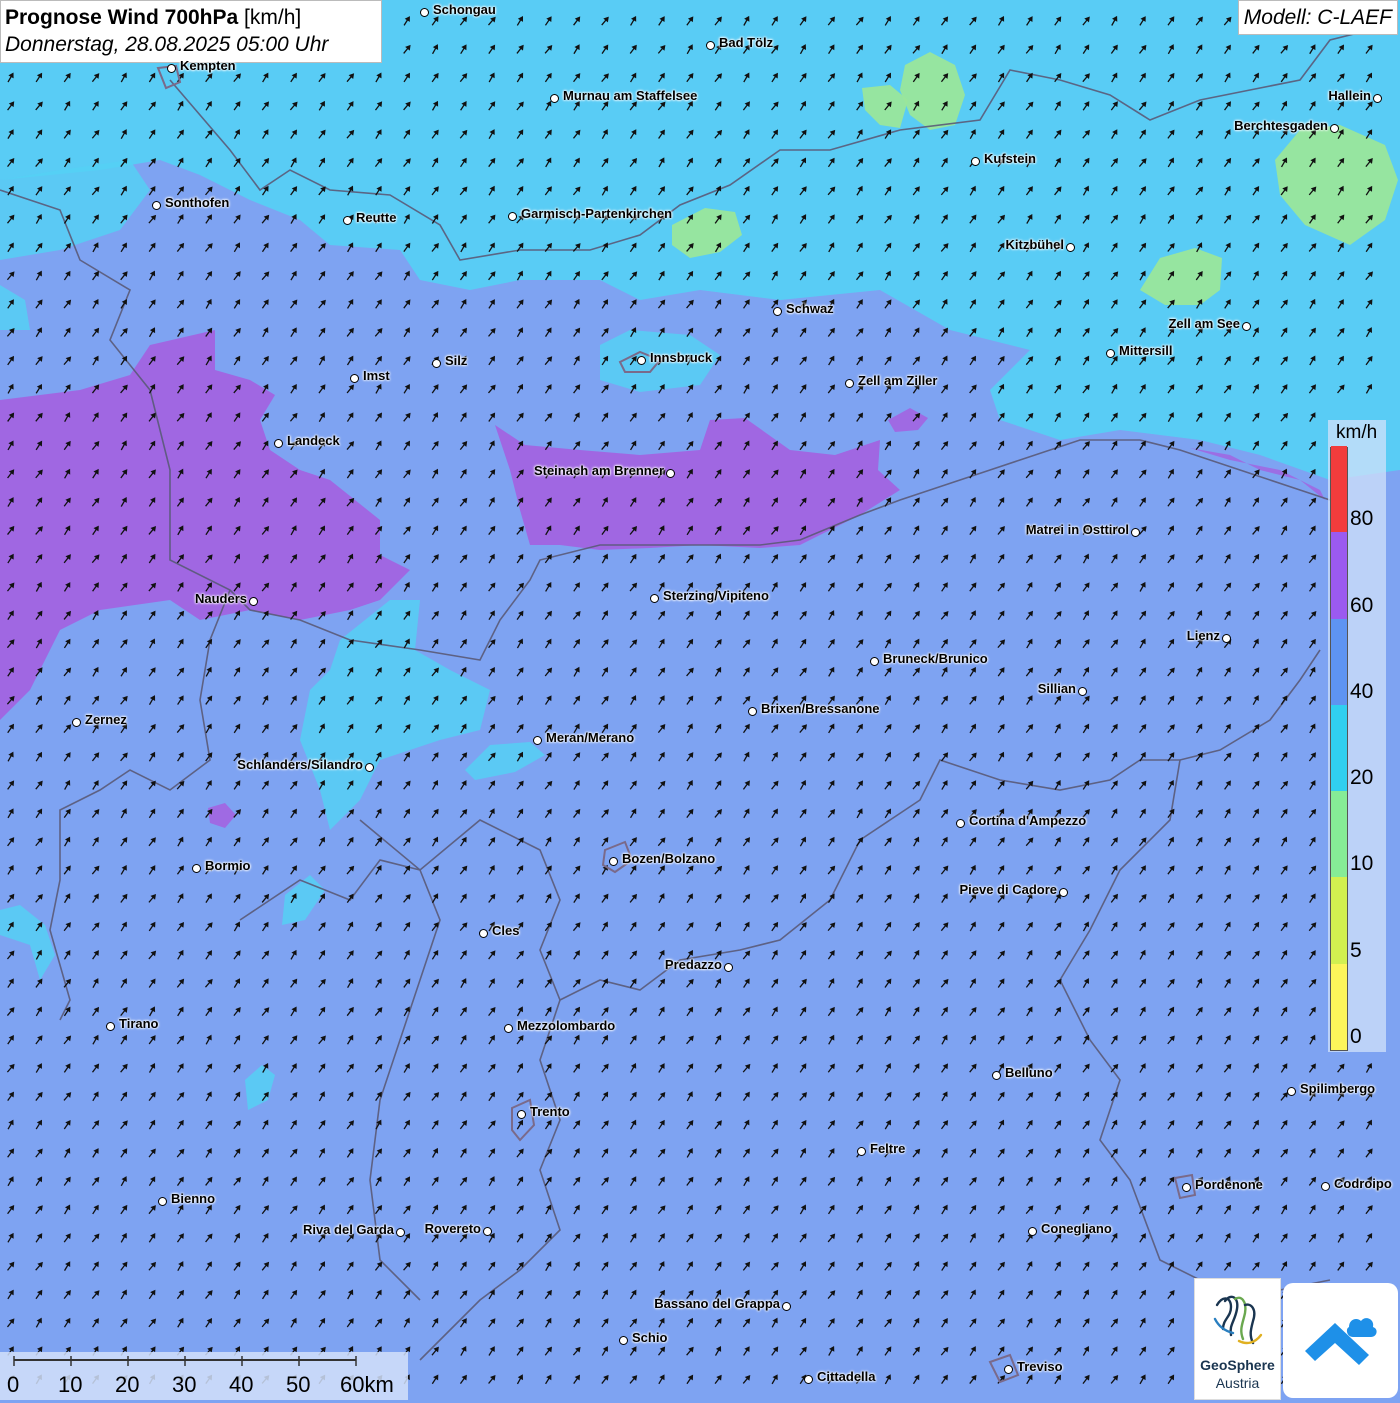  I want to click on city-marker: Innsbruck, so click(674, 357).